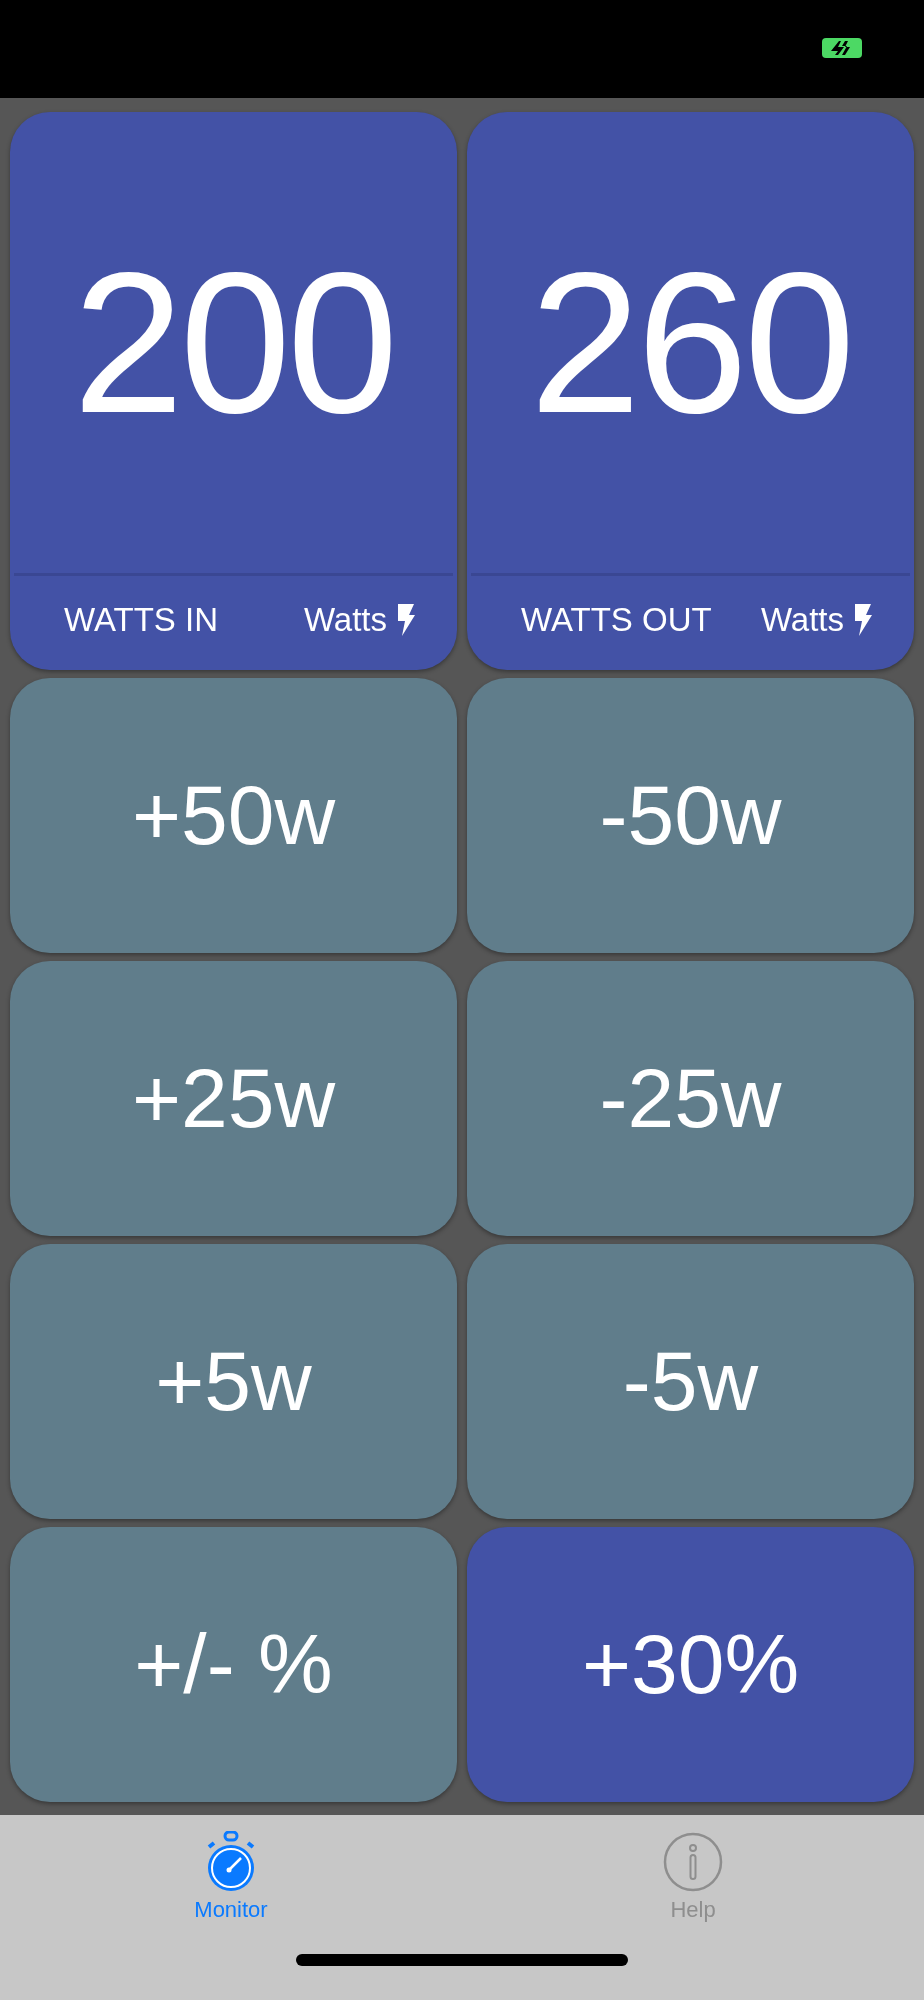 The image size is (924, 2000). I want to click on adjust-button: +/- %, so click(233, 1664).